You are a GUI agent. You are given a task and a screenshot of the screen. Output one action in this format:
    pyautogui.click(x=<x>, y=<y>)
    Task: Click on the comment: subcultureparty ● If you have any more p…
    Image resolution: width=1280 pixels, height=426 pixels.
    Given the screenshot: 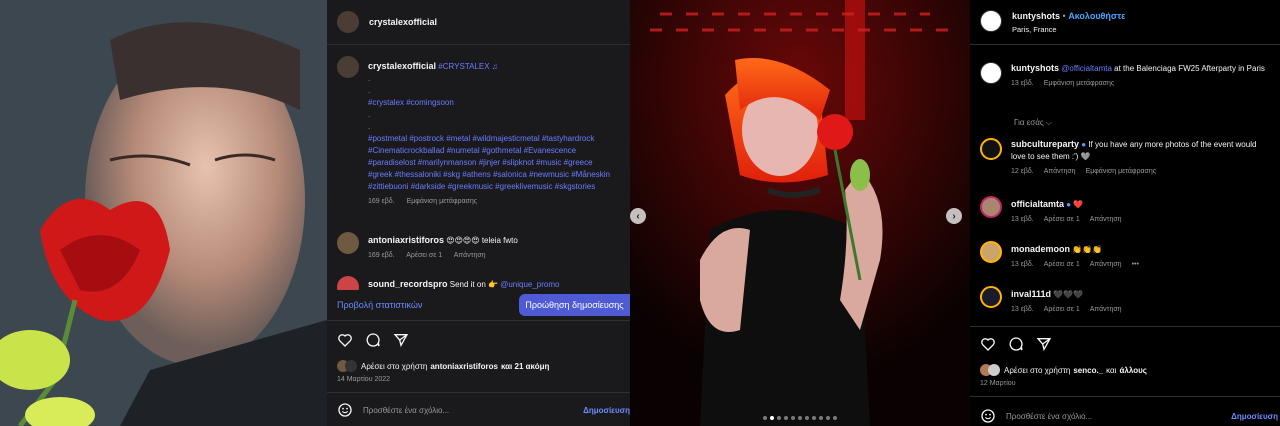 What is the action you would take?
    pyautogui.click(x=1126, y=158)
    